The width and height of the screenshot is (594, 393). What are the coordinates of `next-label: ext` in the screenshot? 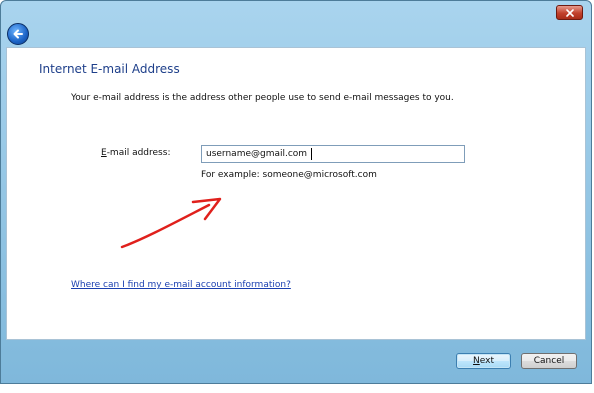 It's located at (486, 361).